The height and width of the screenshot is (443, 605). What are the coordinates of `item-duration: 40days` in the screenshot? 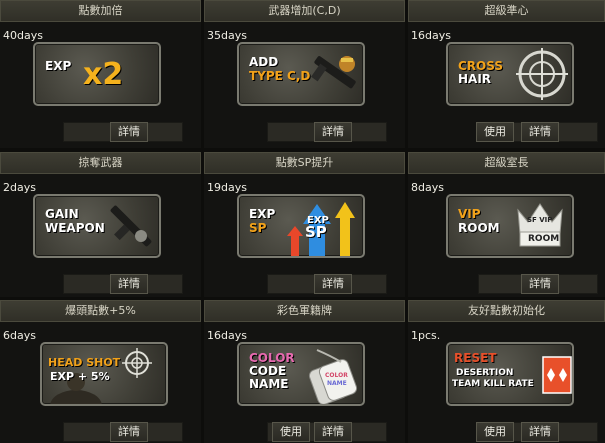 It's located at (23, 35).